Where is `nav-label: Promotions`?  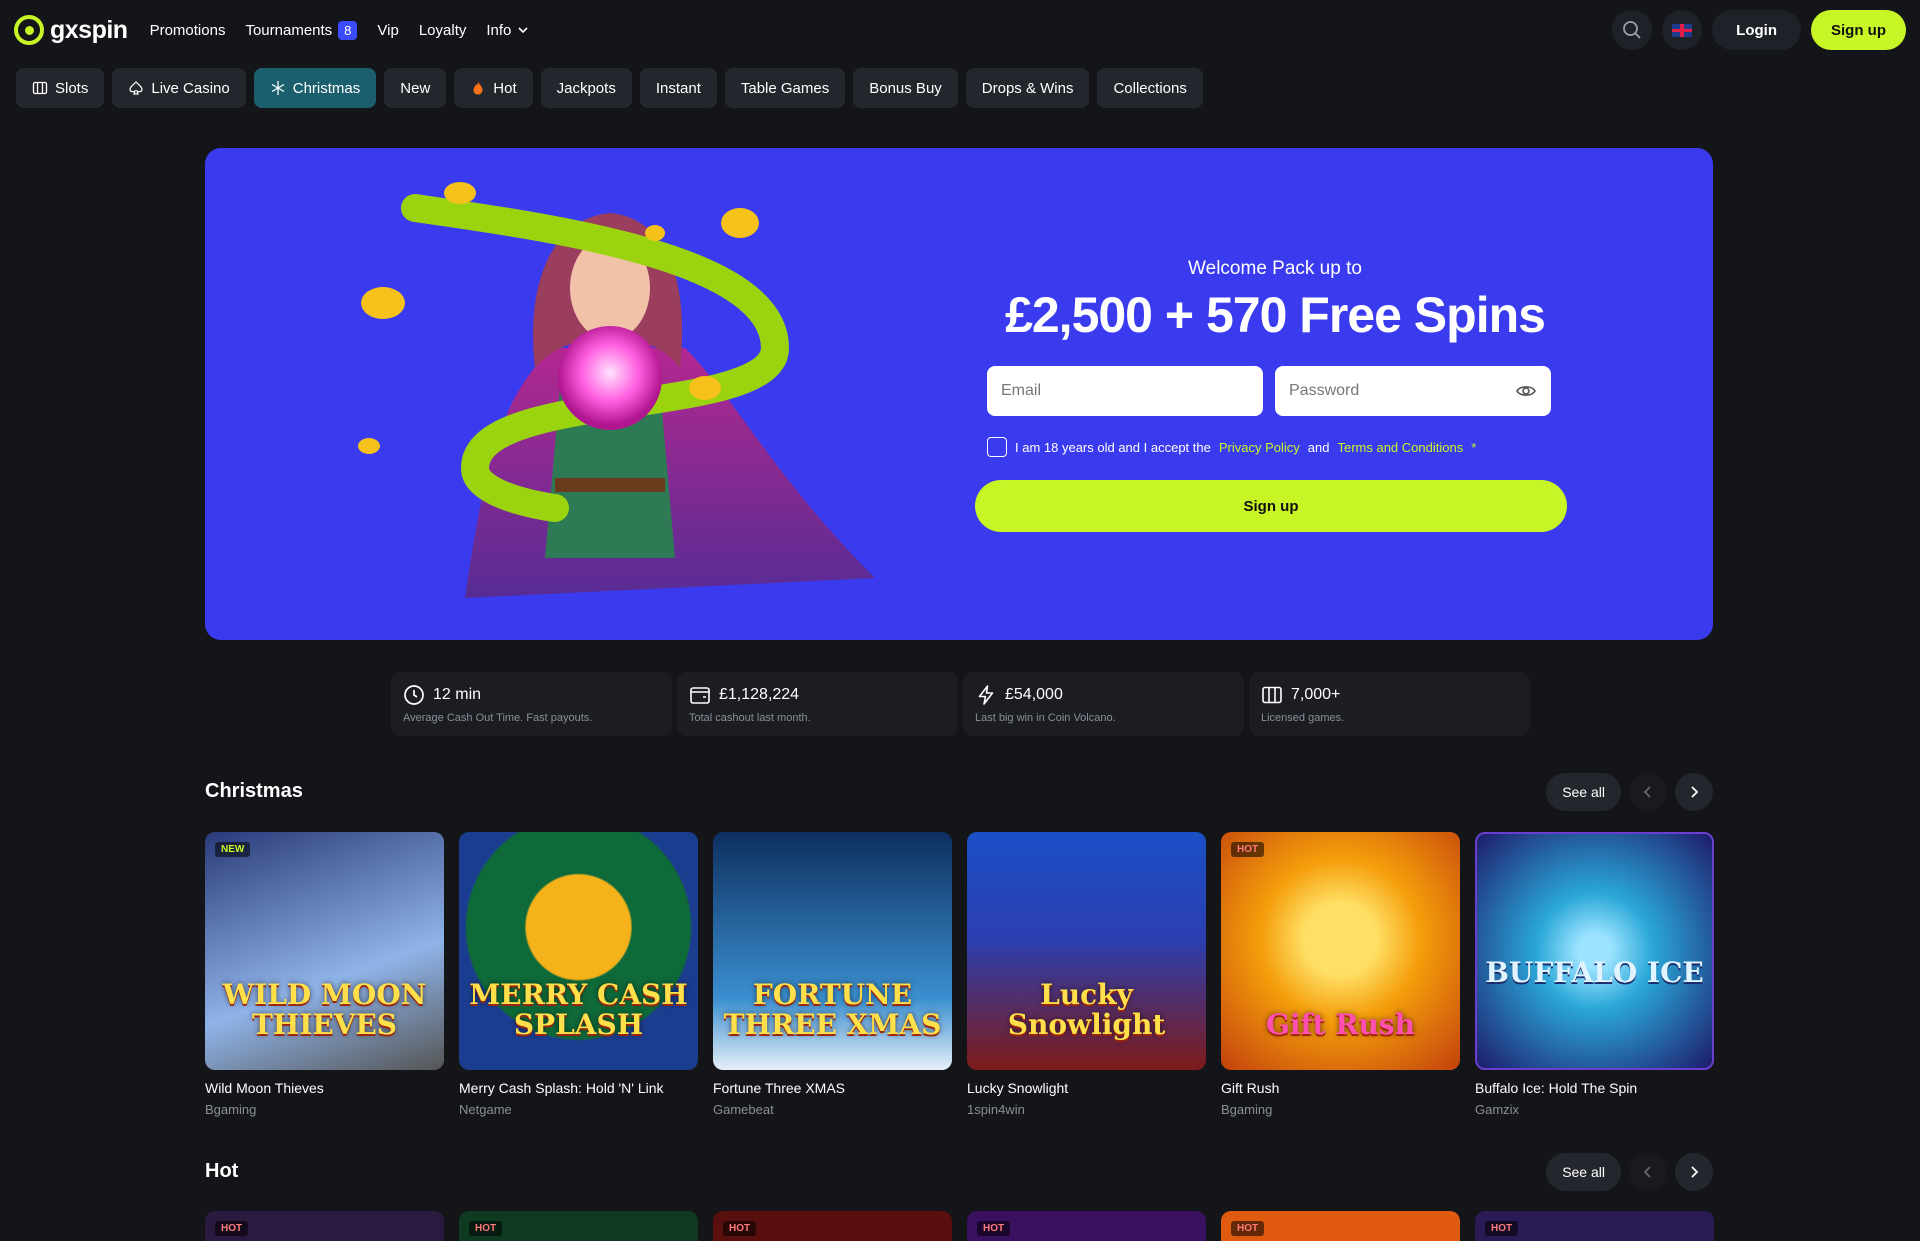
nav-label: Promotions is located at coordinates (187, 30).